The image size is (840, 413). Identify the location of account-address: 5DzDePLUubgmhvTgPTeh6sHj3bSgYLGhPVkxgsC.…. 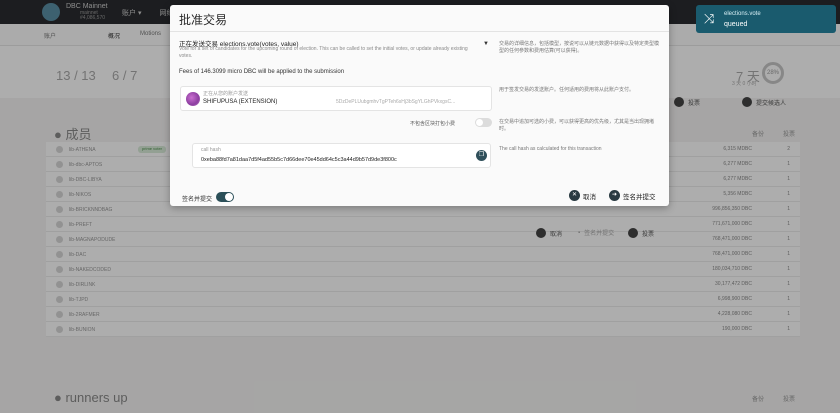
(396, 102).